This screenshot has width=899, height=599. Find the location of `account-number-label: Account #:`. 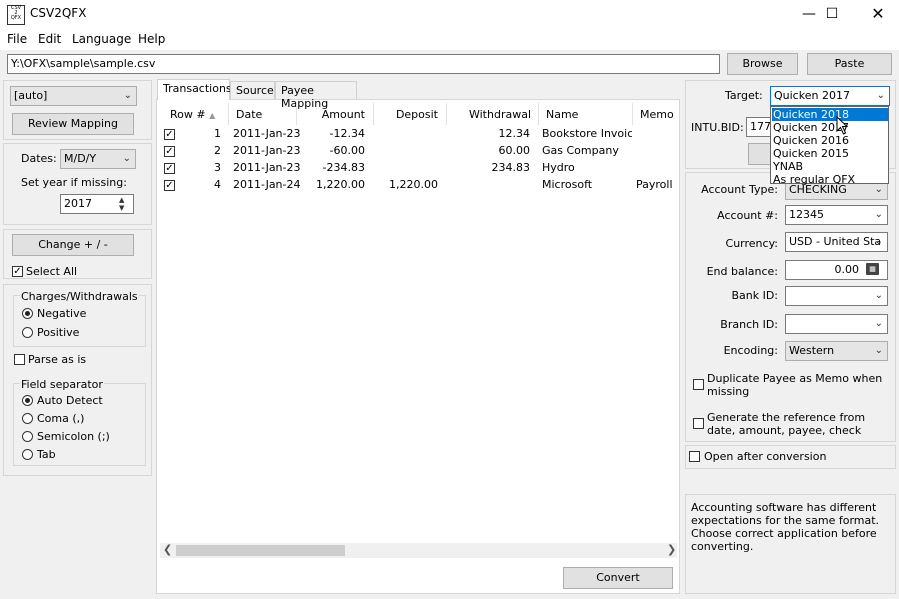

account-number-label: Account #: is located at coordinates (747, 215).